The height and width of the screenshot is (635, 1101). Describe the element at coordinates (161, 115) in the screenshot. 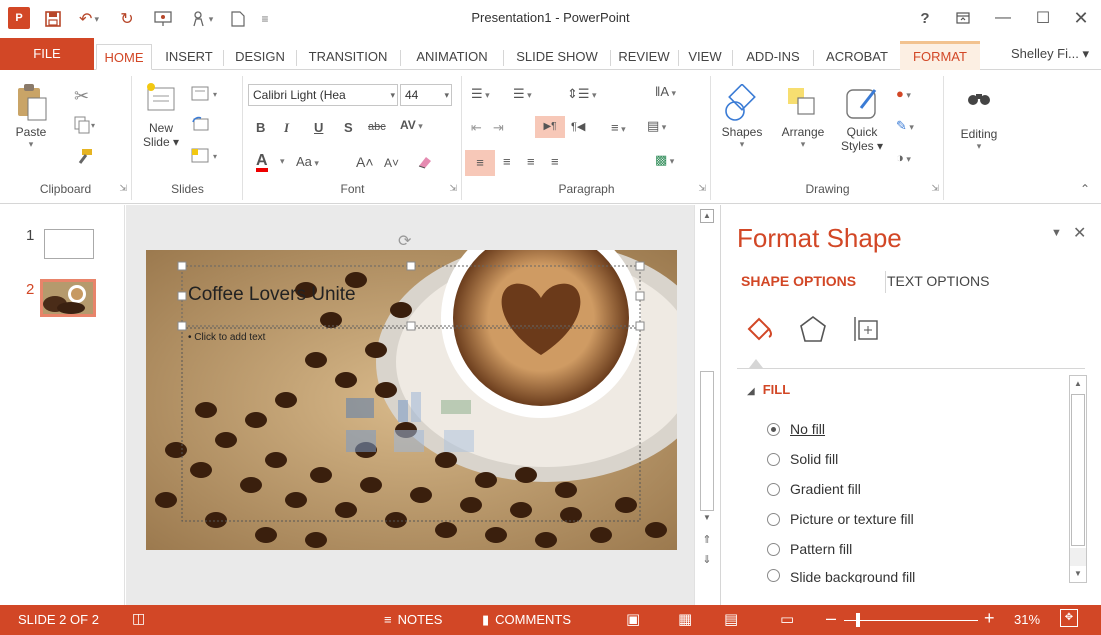

I see `new-slide-button: New Slide ▾` at that location.